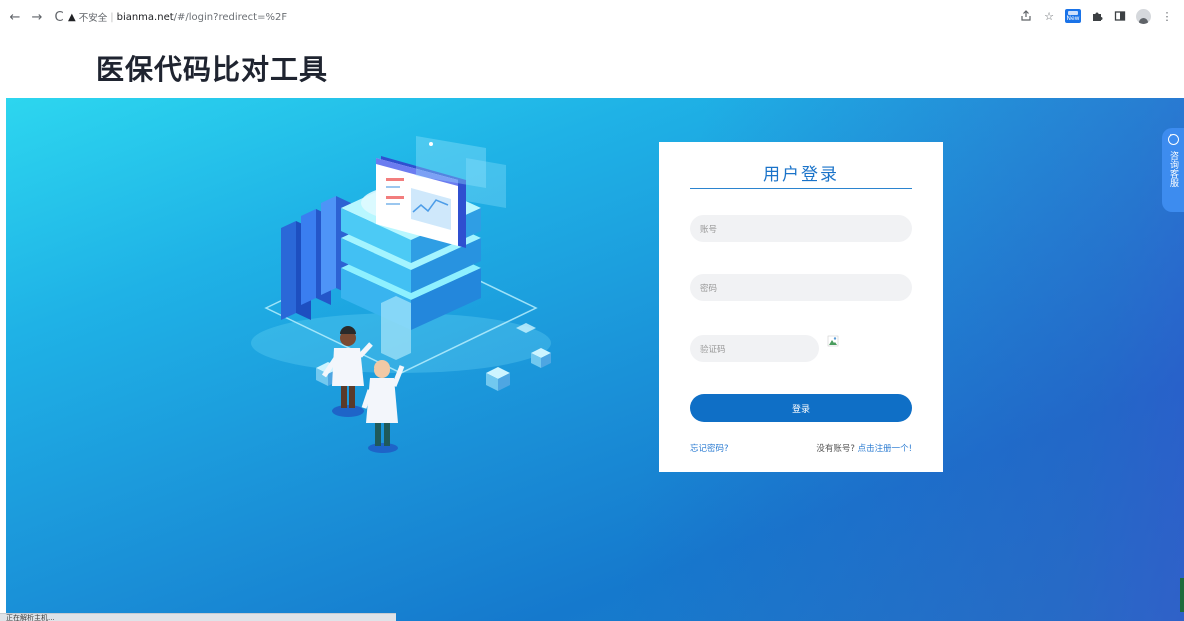  Describe the element at coordinates (37, 17) in the screenshot. I see `forward-arrow-icon: →` at that location.